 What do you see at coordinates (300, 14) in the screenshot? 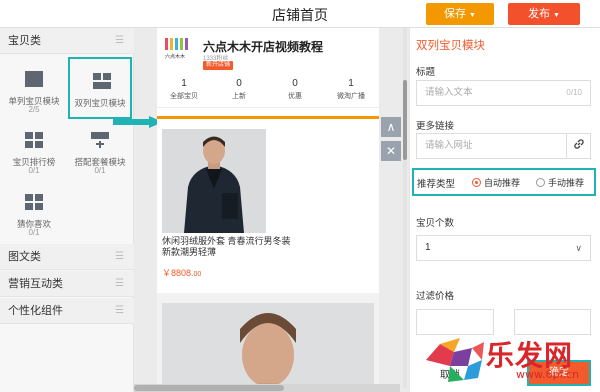
I see `top-bar: 店铺首页 保存 ▼ 发布 ▼` at bounding box center [300, 14].